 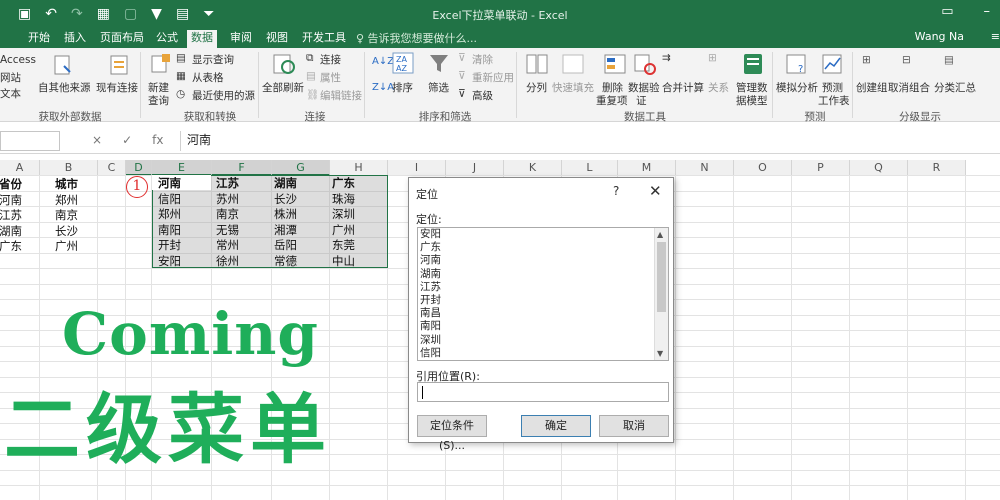 What do you see at coordinates (65, 215) in the screenshot?
I see `sheet-cell: 南京` at bounding box center [65, 215].